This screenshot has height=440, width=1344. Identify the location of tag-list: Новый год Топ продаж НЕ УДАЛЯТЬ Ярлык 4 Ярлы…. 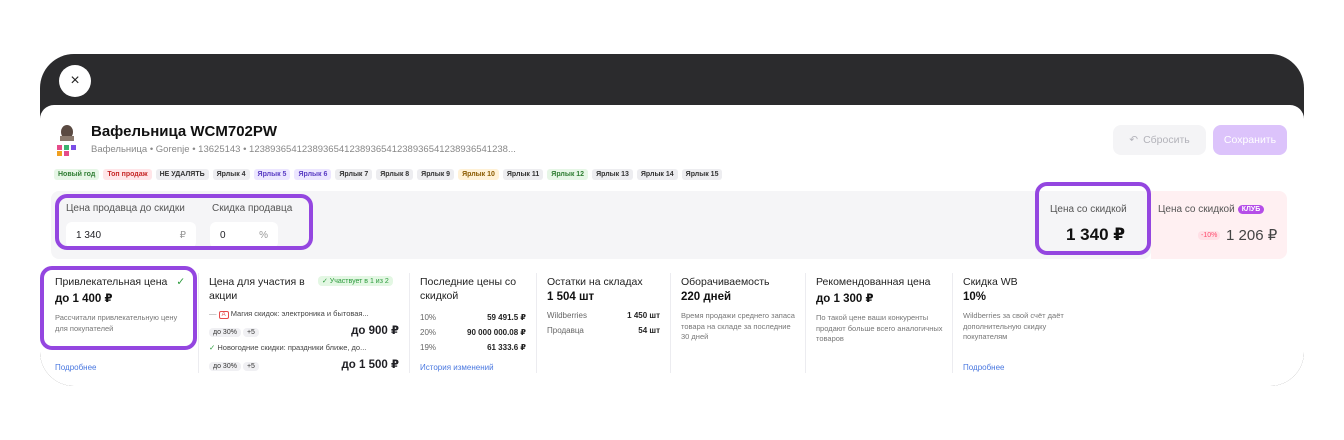
(388, 174).